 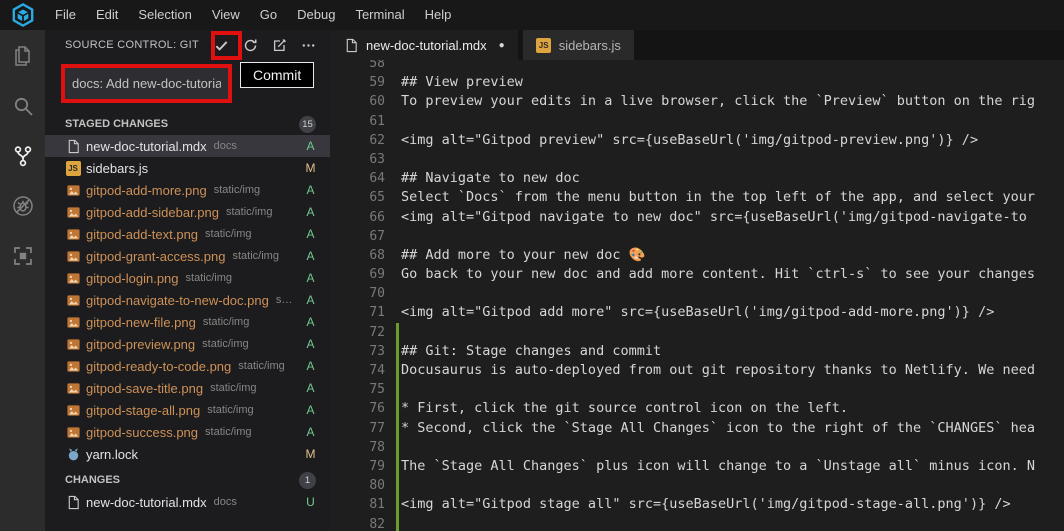 What do you see at coordinates (697, 66) in the screenshot?
I see `code-line: 58` at bounding box center [697, 66].